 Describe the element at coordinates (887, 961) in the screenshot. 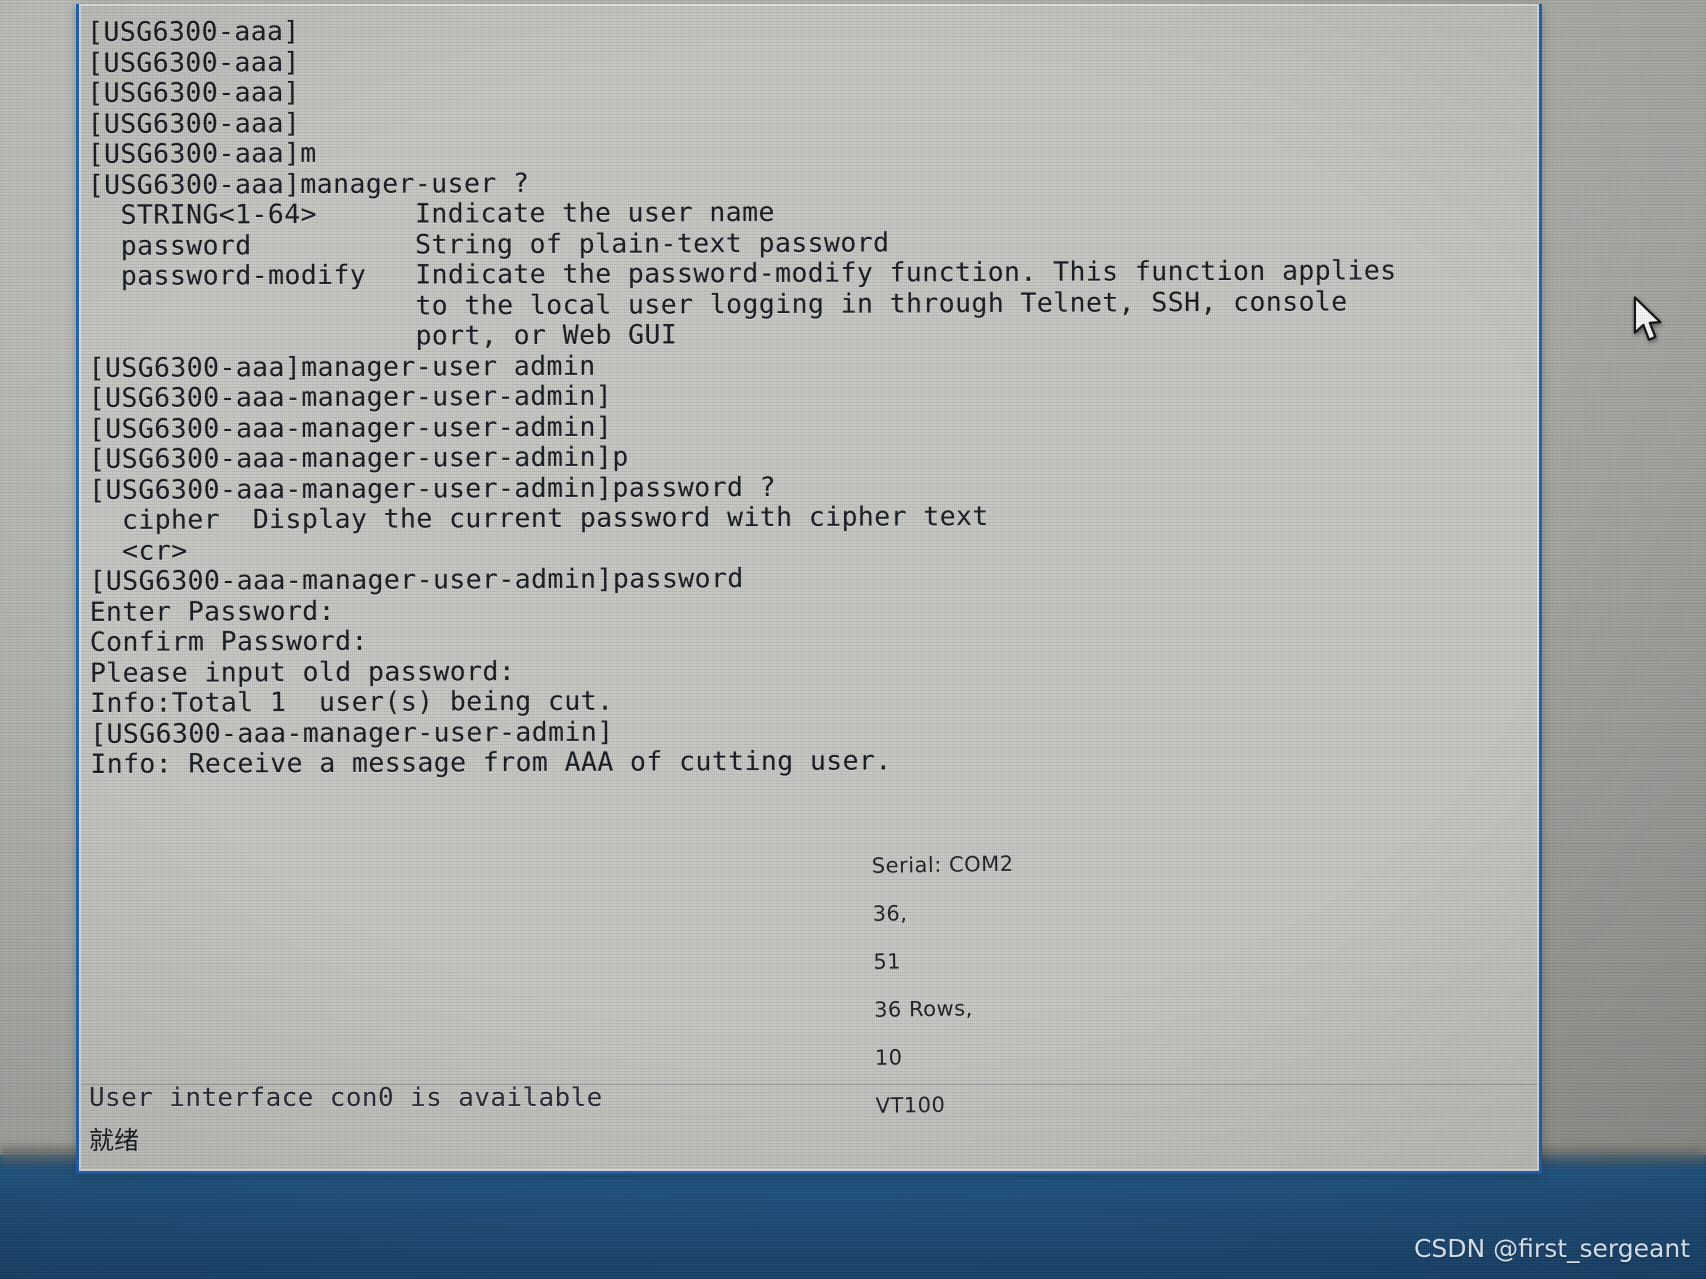

I see `status-cursor-col: 51` at that location.